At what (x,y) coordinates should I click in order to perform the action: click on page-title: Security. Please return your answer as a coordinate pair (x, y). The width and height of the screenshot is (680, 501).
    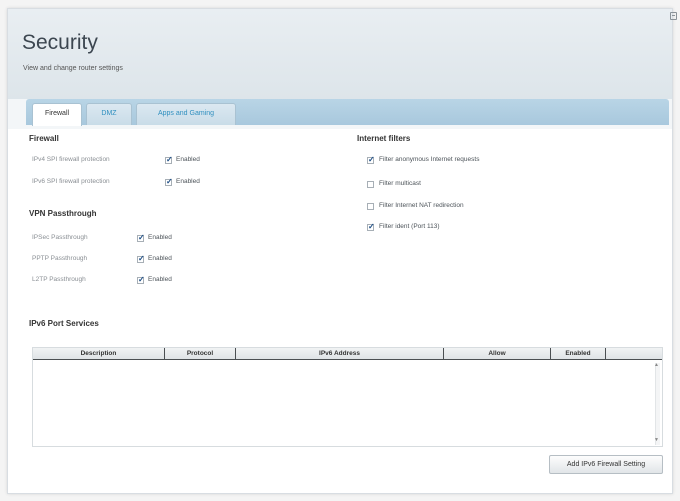
    Looking at the image, I should click on (60, 42).